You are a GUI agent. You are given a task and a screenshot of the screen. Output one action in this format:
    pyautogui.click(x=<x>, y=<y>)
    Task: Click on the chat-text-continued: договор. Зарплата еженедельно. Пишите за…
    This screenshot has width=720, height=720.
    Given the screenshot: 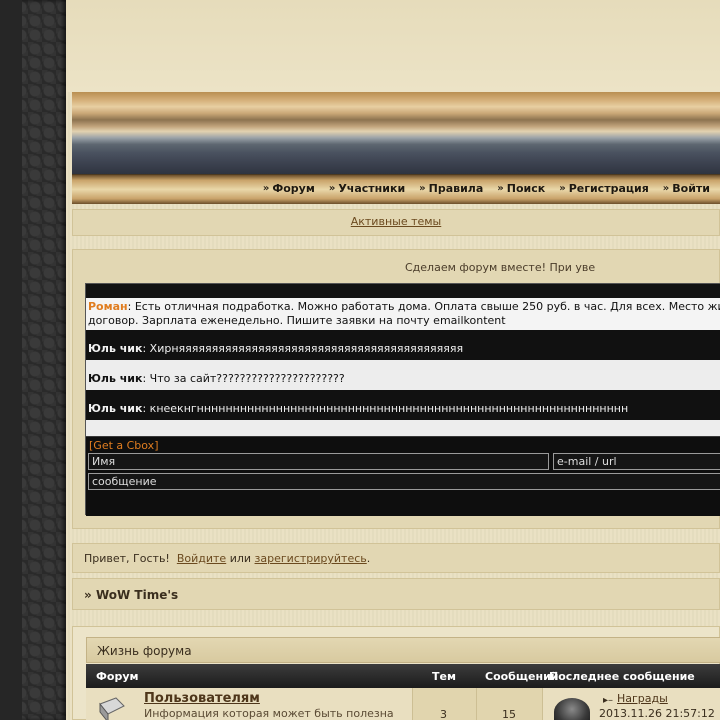 What is the action you would take?
    pyautogui.click(x=297, y=320)
    